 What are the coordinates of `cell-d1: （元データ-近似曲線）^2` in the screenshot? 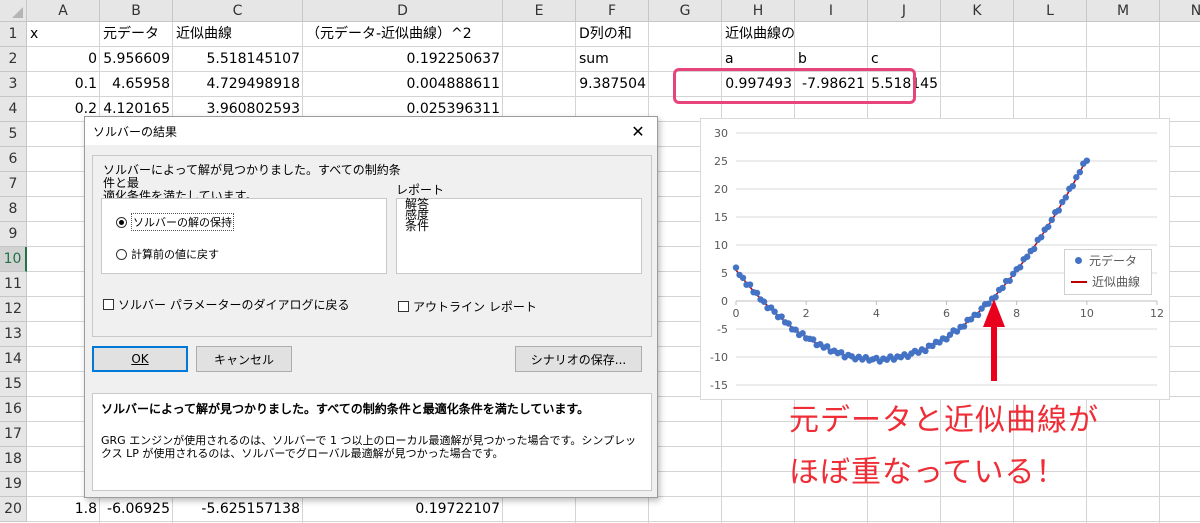 It's located at (403, 34).